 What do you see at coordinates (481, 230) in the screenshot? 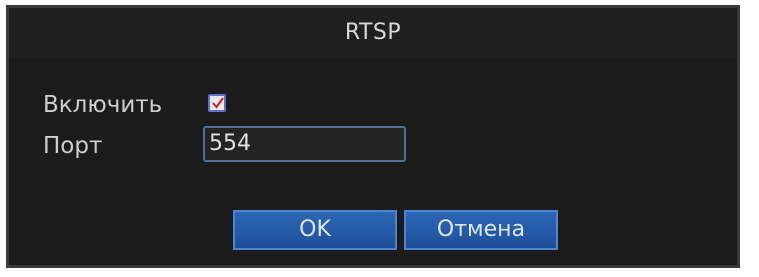
I see `cancel-button: Отмена` at bounding box center [481, 230].